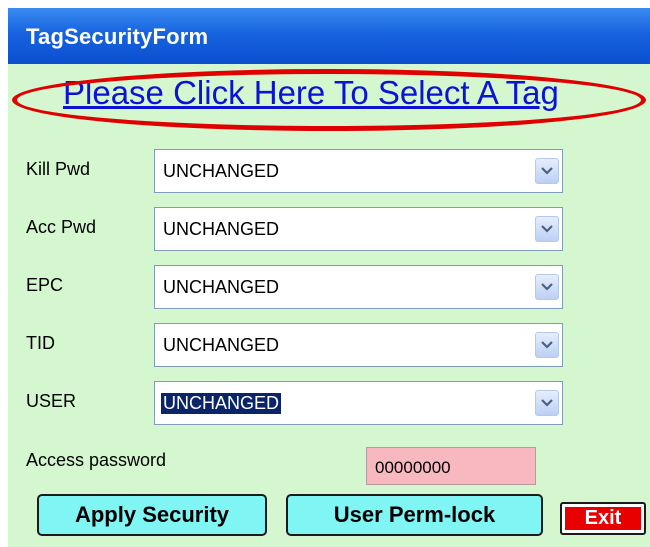 The height and width of the screenshot is (547, 650). I want to click on user-perm-lock-button: User Perm-lock, so click(414, 515).